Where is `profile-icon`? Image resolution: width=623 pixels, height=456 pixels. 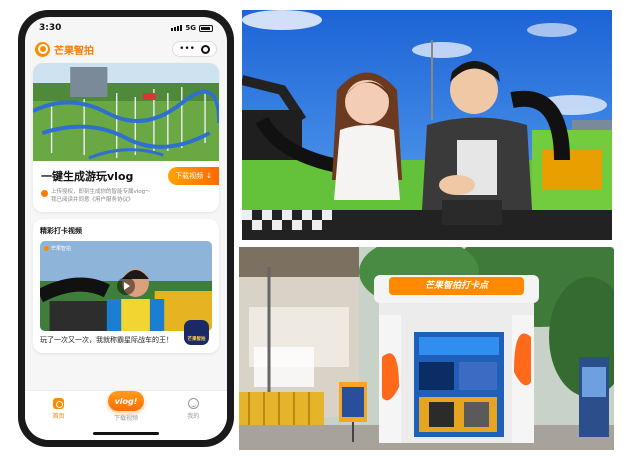
profile-icon is located at coordinates (193, 403).